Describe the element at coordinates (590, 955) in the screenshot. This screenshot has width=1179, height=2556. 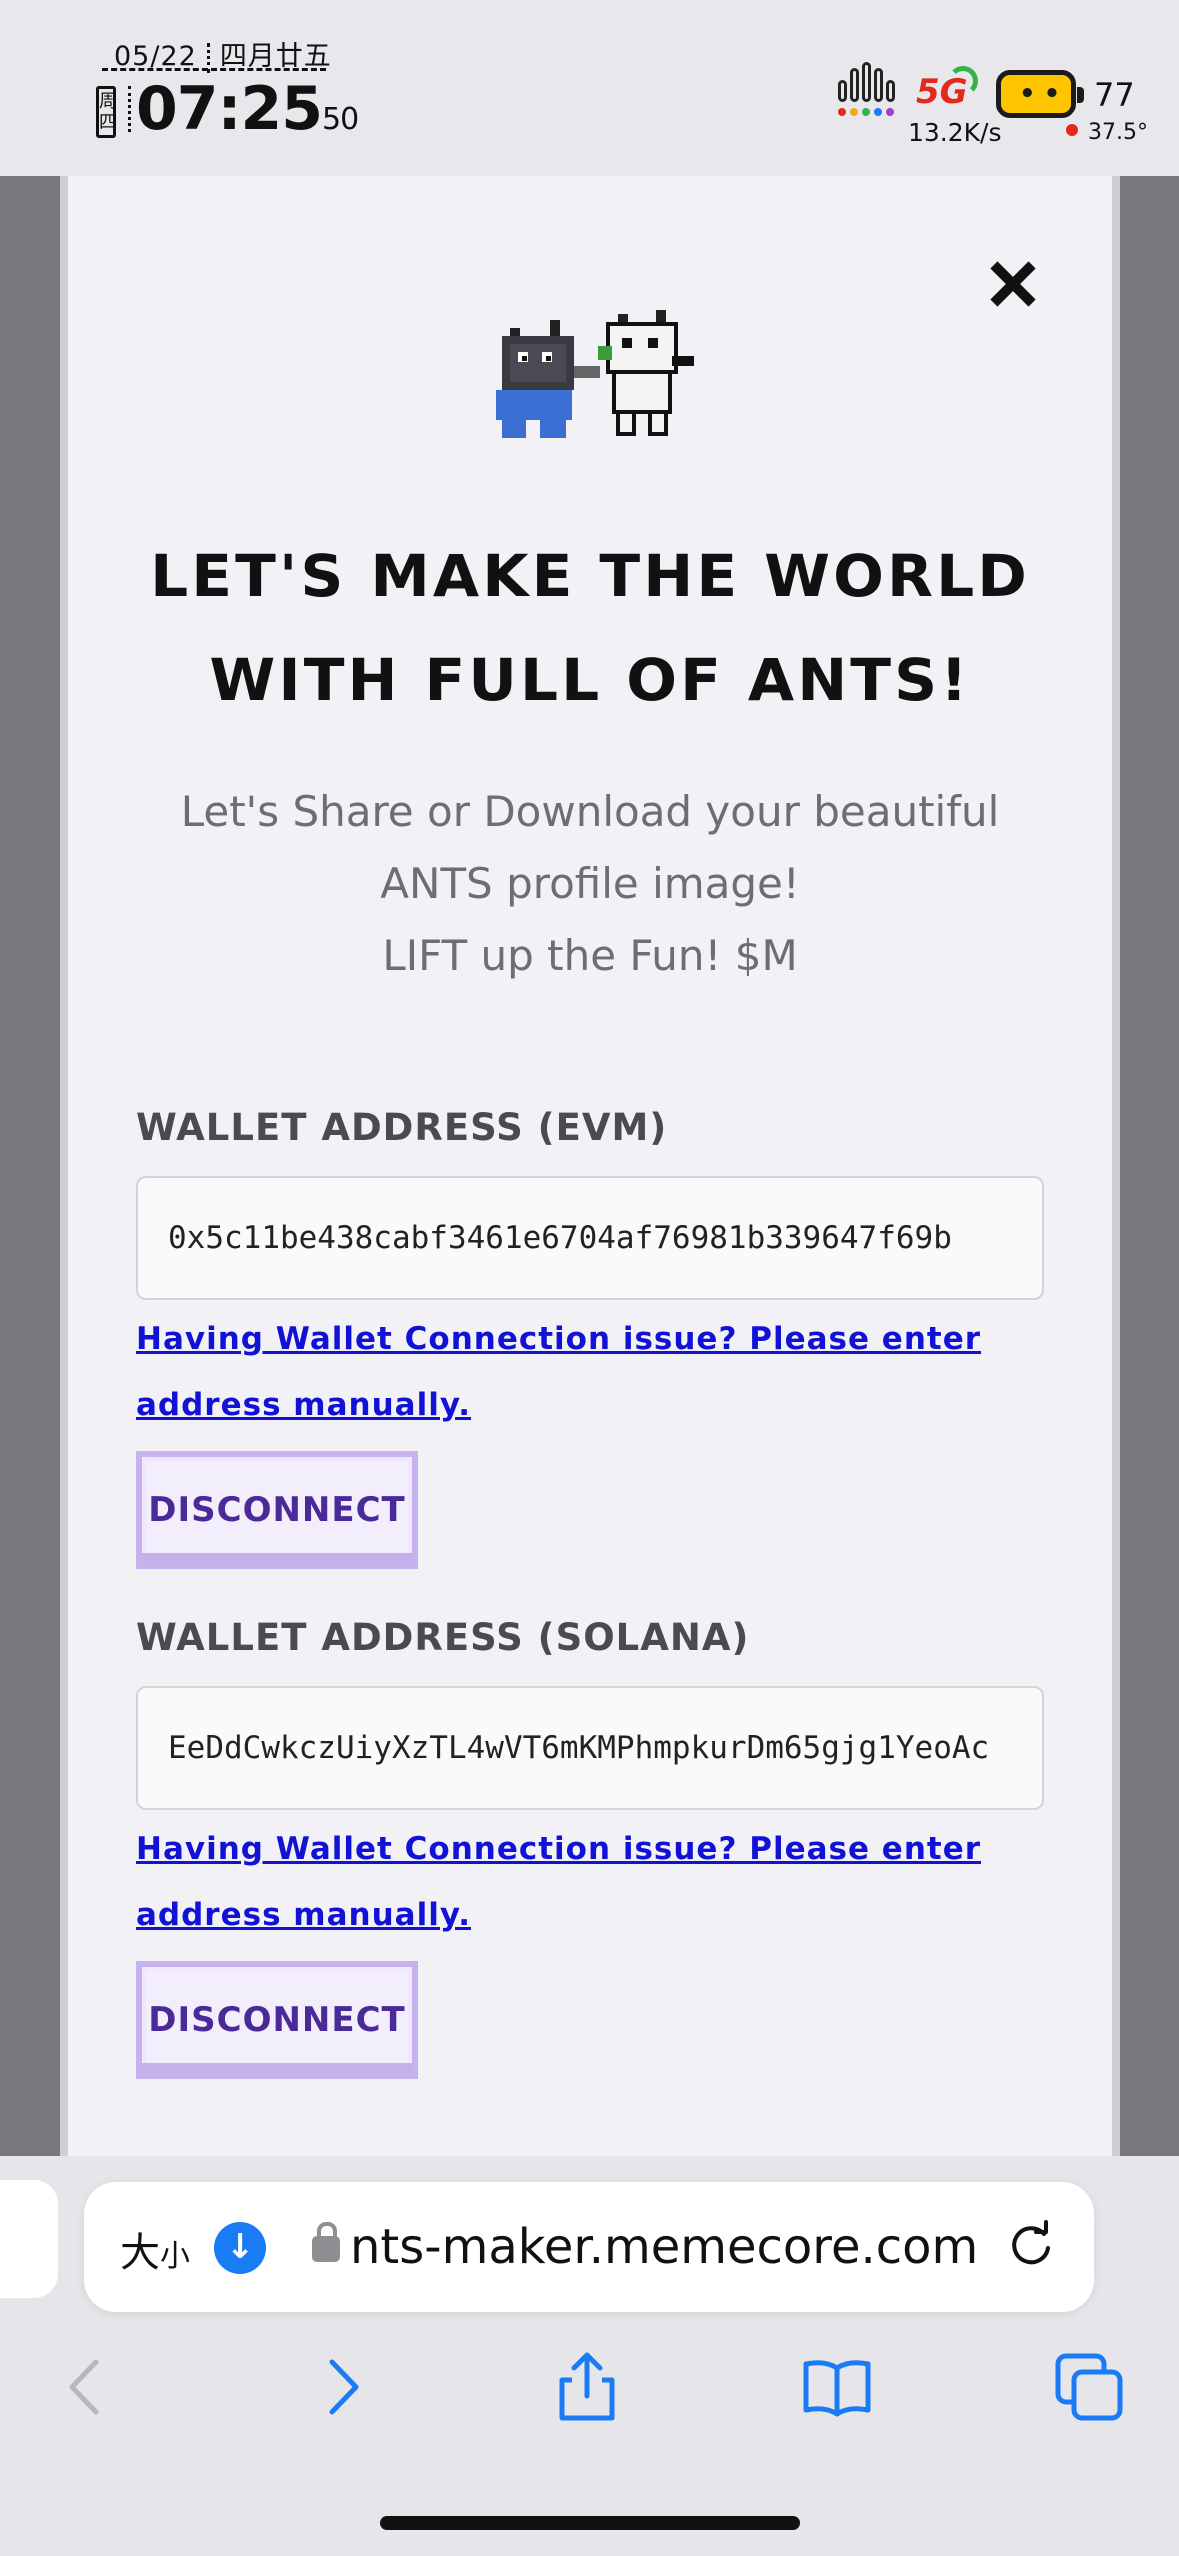
I see `subtitle-line-3: LIFT up the Fun! $M` at that location.